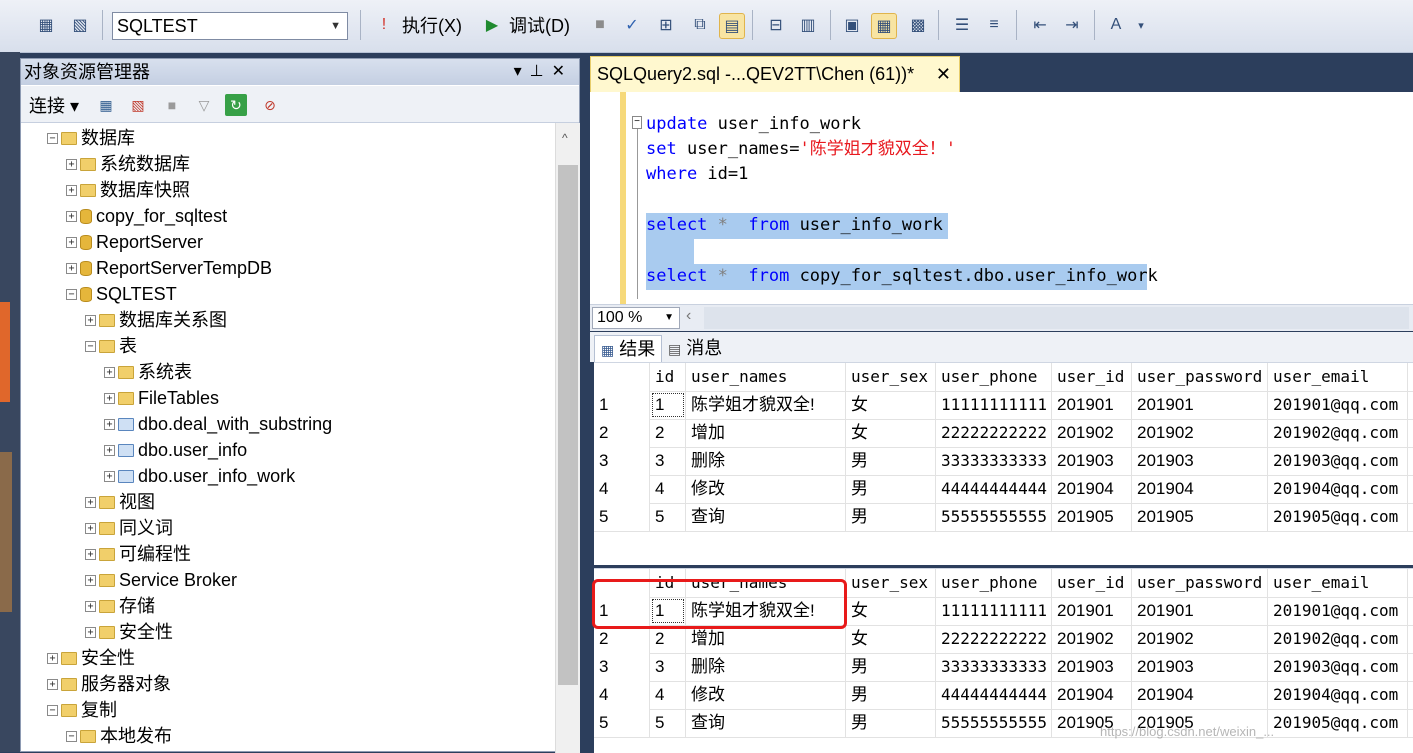  I want to click on table-cell: 2, so click(668, 433).